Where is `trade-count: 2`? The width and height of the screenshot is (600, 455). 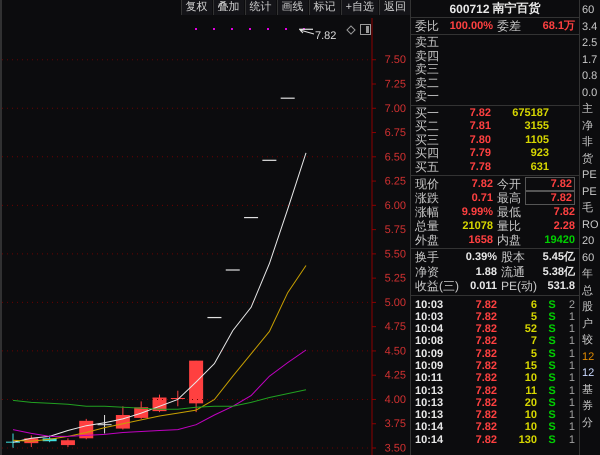 trade-count: 2 is located at coordinates (571, 304).